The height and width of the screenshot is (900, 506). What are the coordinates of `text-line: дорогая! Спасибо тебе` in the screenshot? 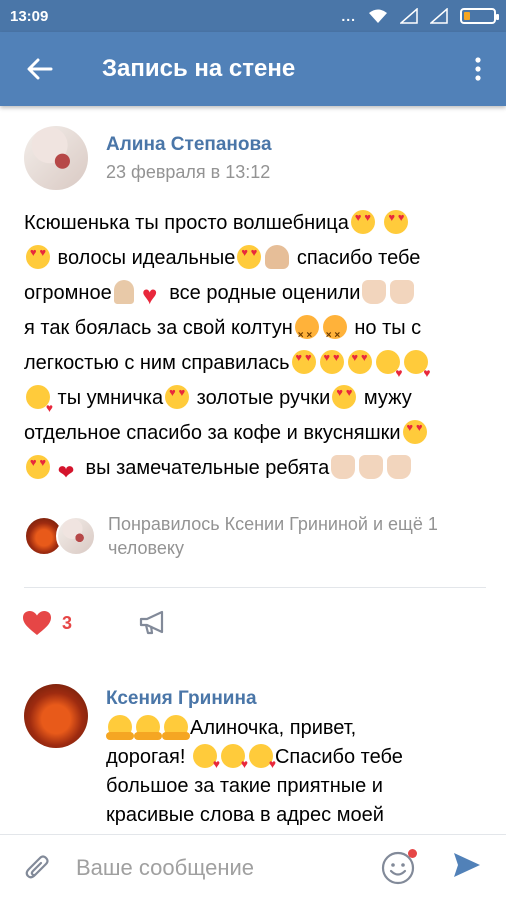 It's located at (293, 761).